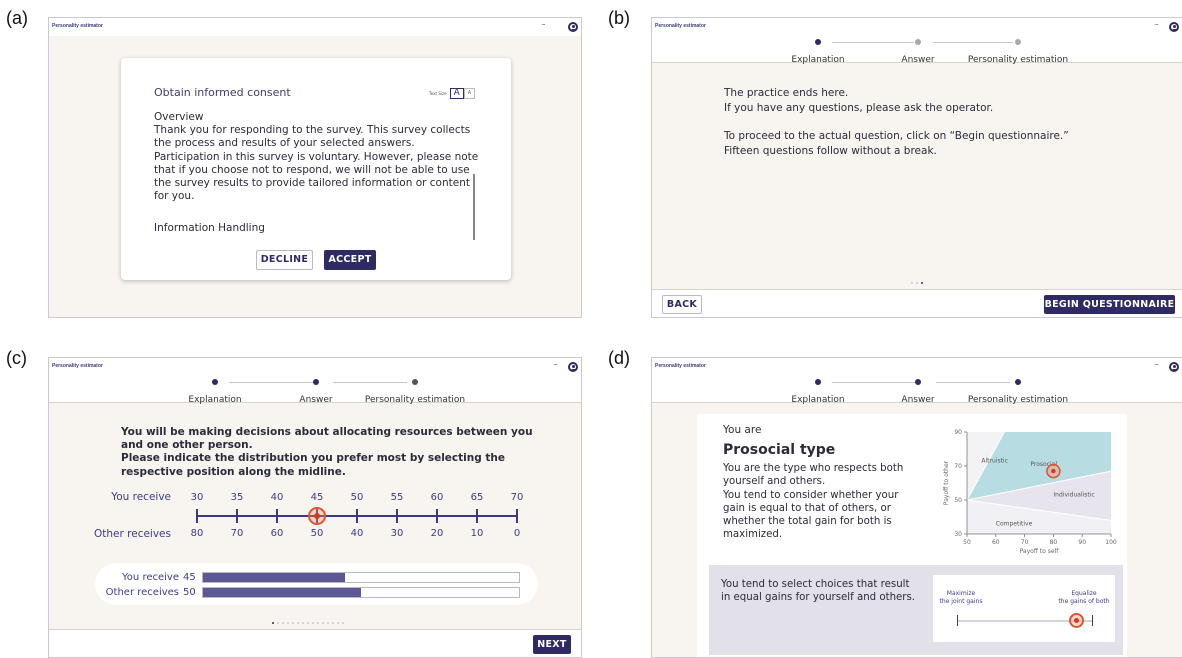  Describe the element at coordinates (317, 516) in the screenshot. I see `selected-allocation-marker` at that location.